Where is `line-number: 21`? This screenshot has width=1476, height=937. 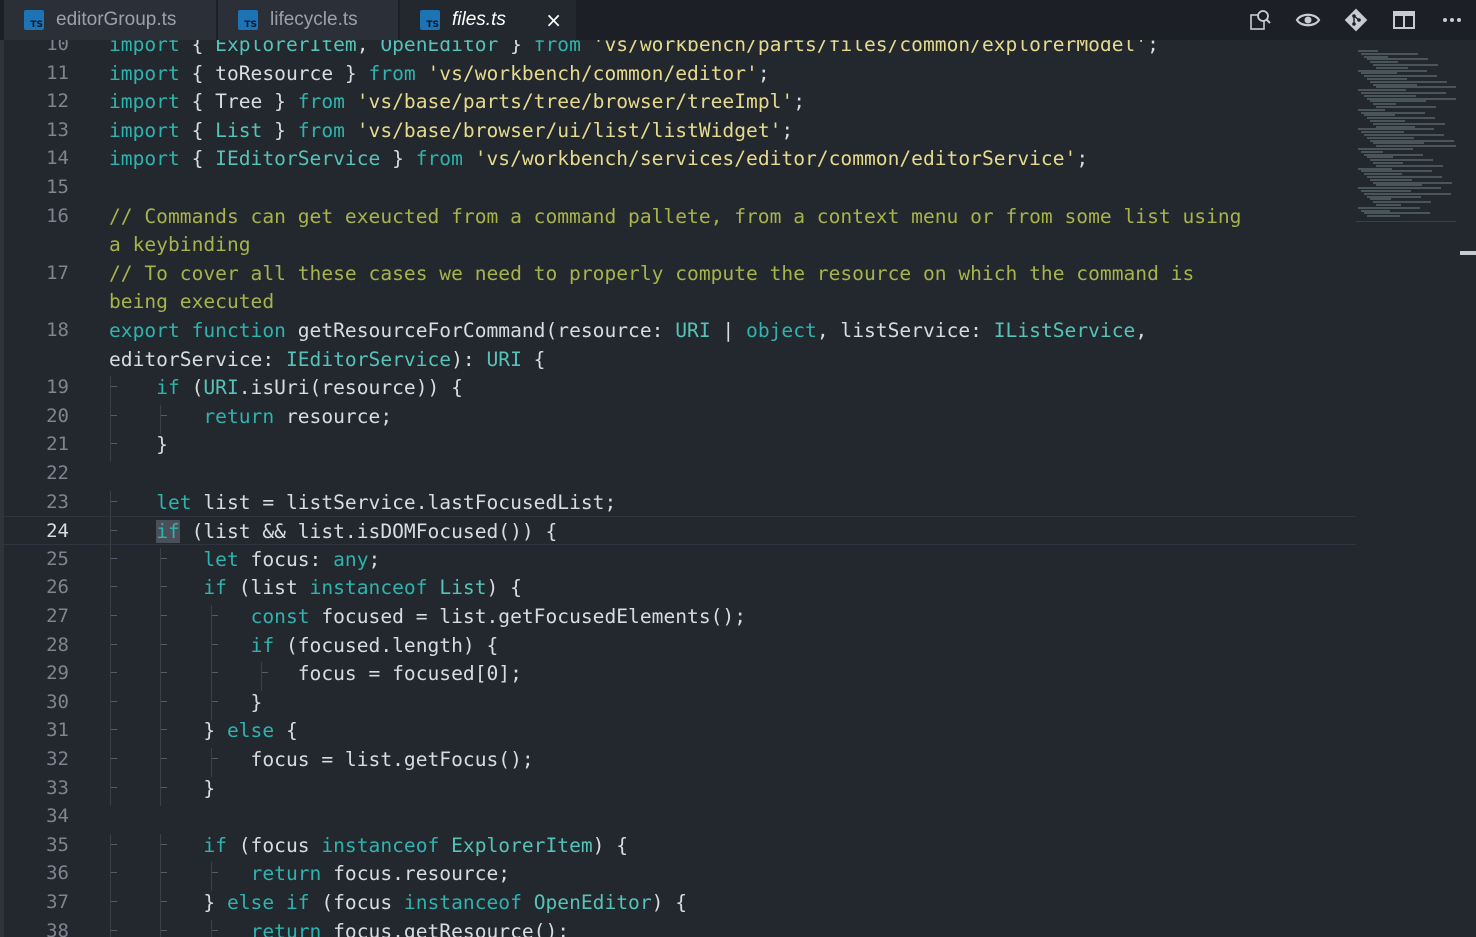 line-number: 21 is located at coordinates (57, 444).